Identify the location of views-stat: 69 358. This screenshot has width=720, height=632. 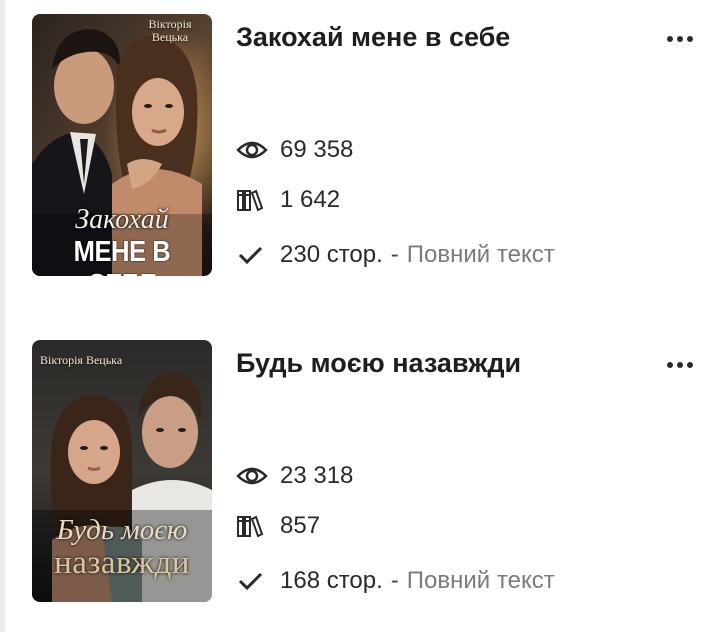
(294, 150).